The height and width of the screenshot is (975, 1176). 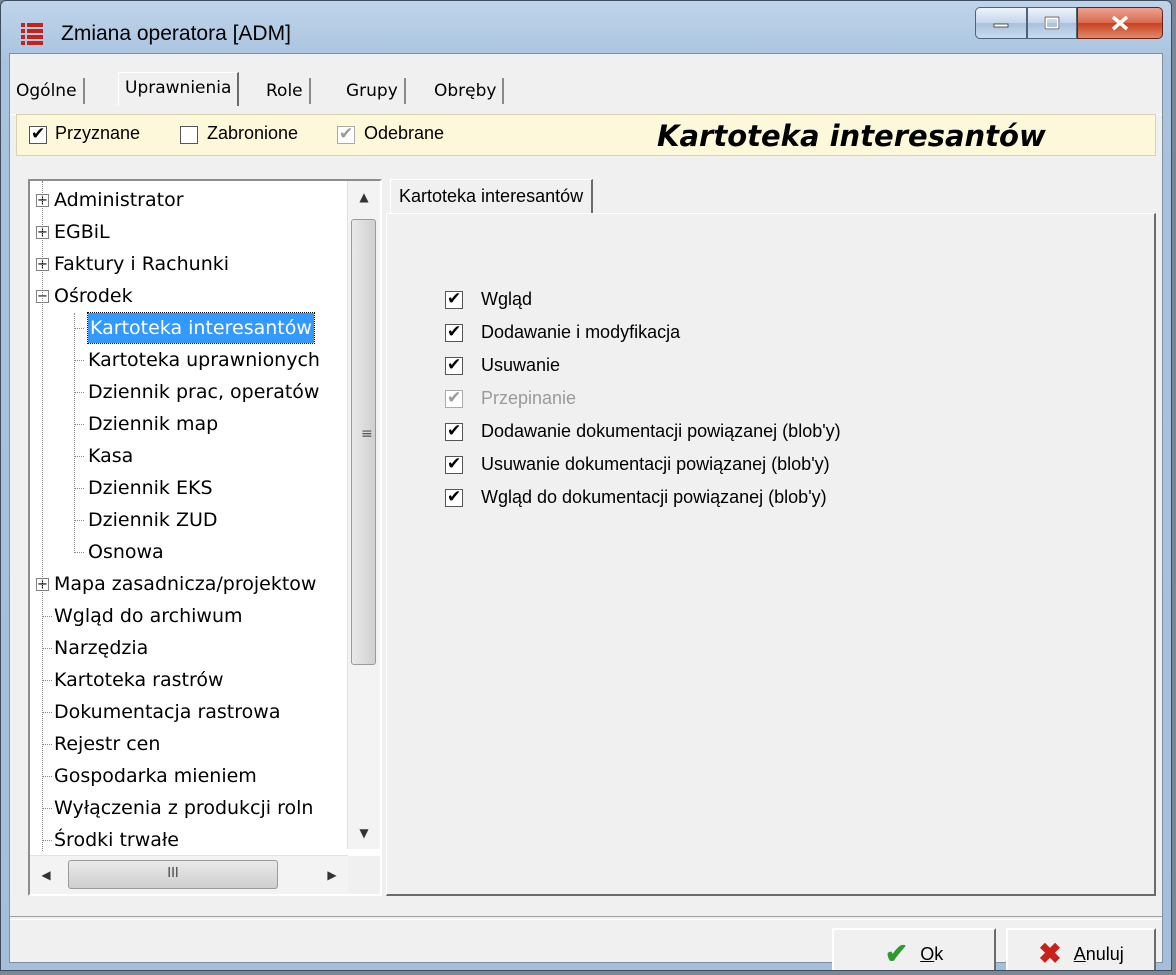 I want to click on ok-button: ✔ Ok, so click(x=914, y=949).